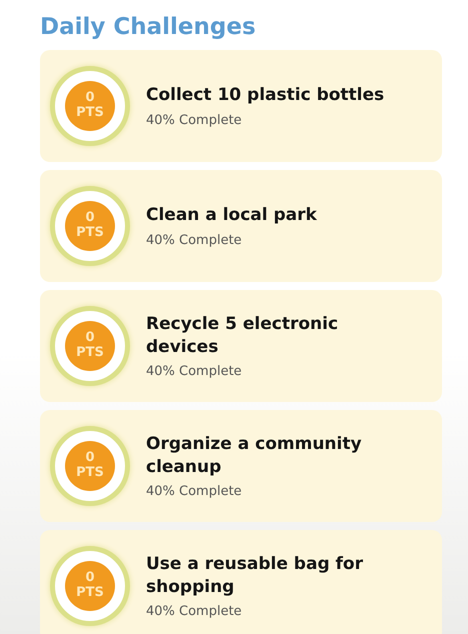 Image resolution: width=468 pixels, height=634 pixels. I want to click on challenge-card: 0 PTS Use a reusable bag for shopping 40% Complete, so click(241, 582).